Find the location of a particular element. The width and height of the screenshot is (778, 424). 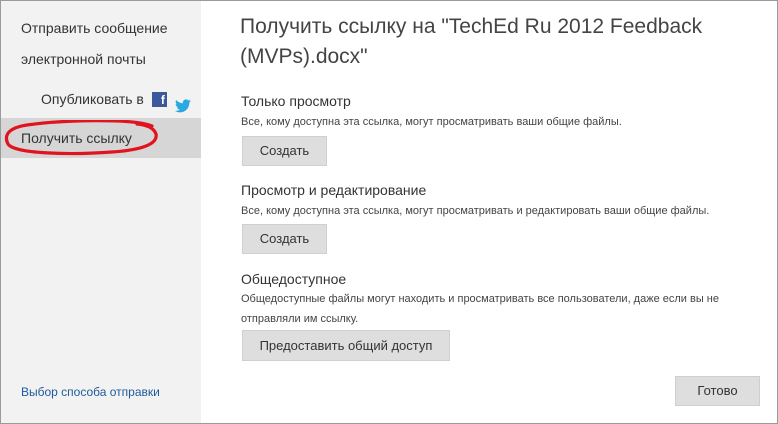

create-edit-link-button: Создать is located at coordinates (284, 239).